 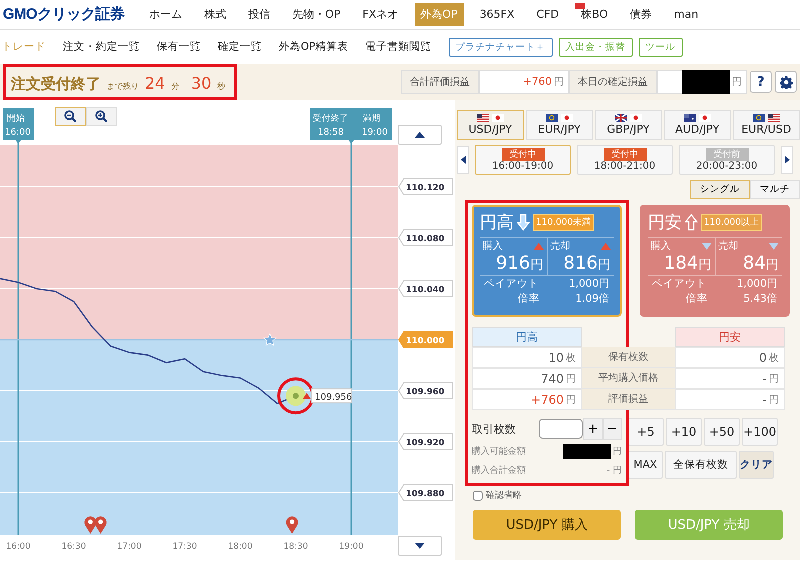 What do you see at coordinates (420, 546) in the screenshot?
I see `scroll-down-button` at bounding box center [420, 546].